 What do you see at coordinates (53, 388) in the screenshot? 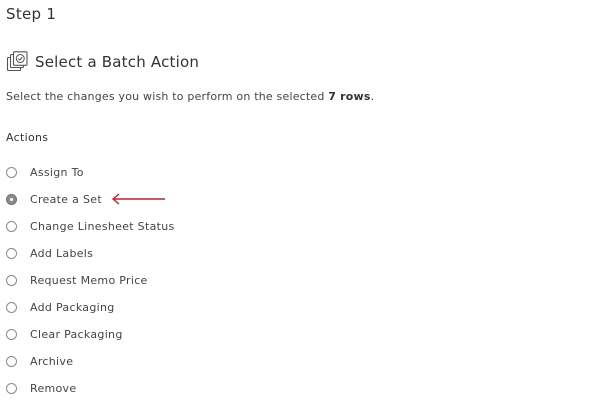
I see `action-option-label: Remove` at bounding box center [53, 388].